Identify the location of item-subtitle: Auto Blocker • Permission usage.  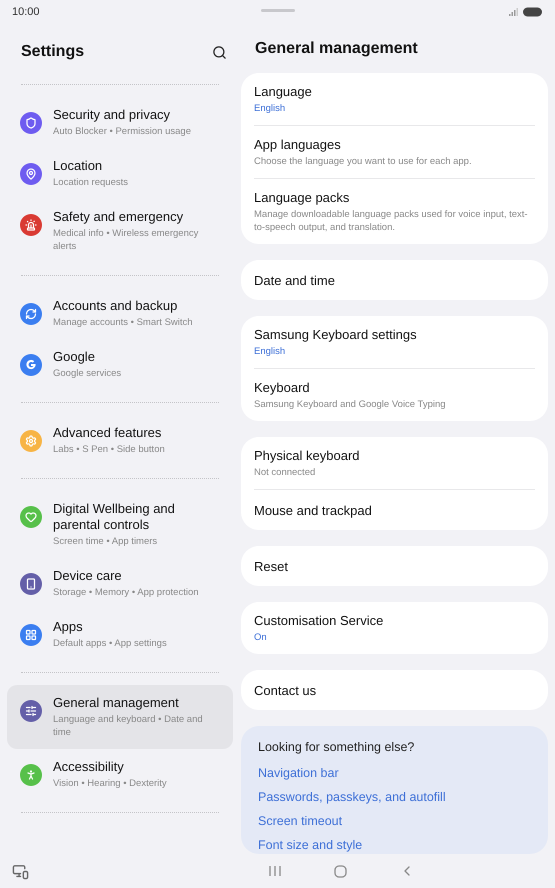
(122, 131).